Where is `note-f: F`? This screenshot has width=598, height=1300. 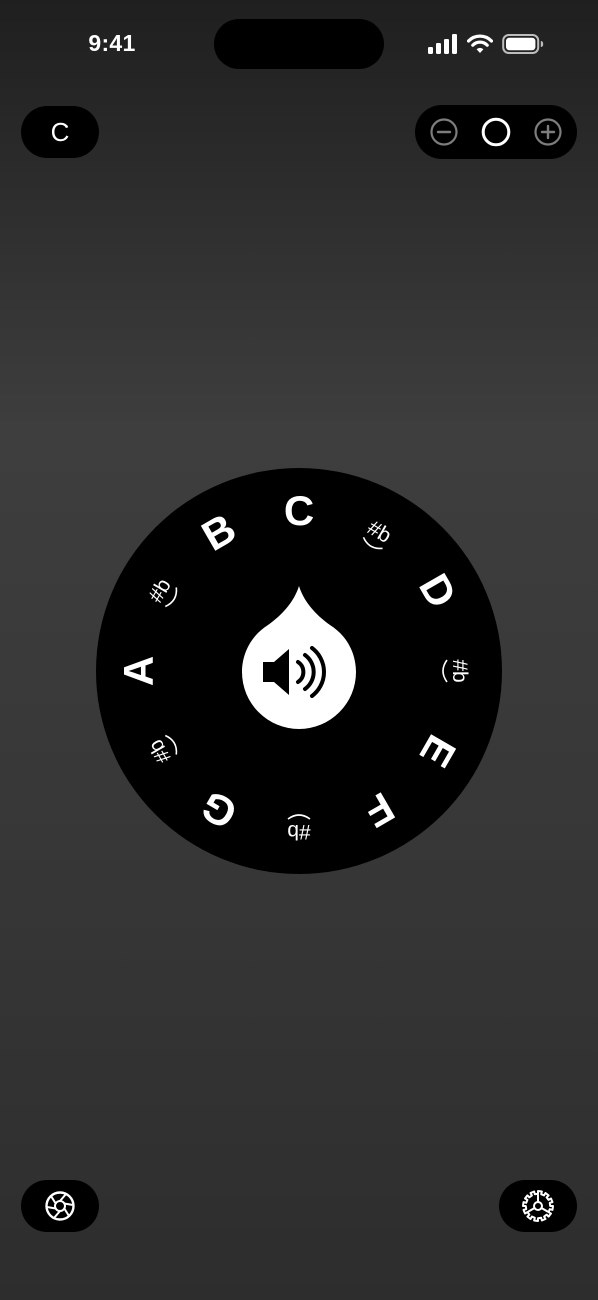 note-f: F is located at coordinates (379, 810).